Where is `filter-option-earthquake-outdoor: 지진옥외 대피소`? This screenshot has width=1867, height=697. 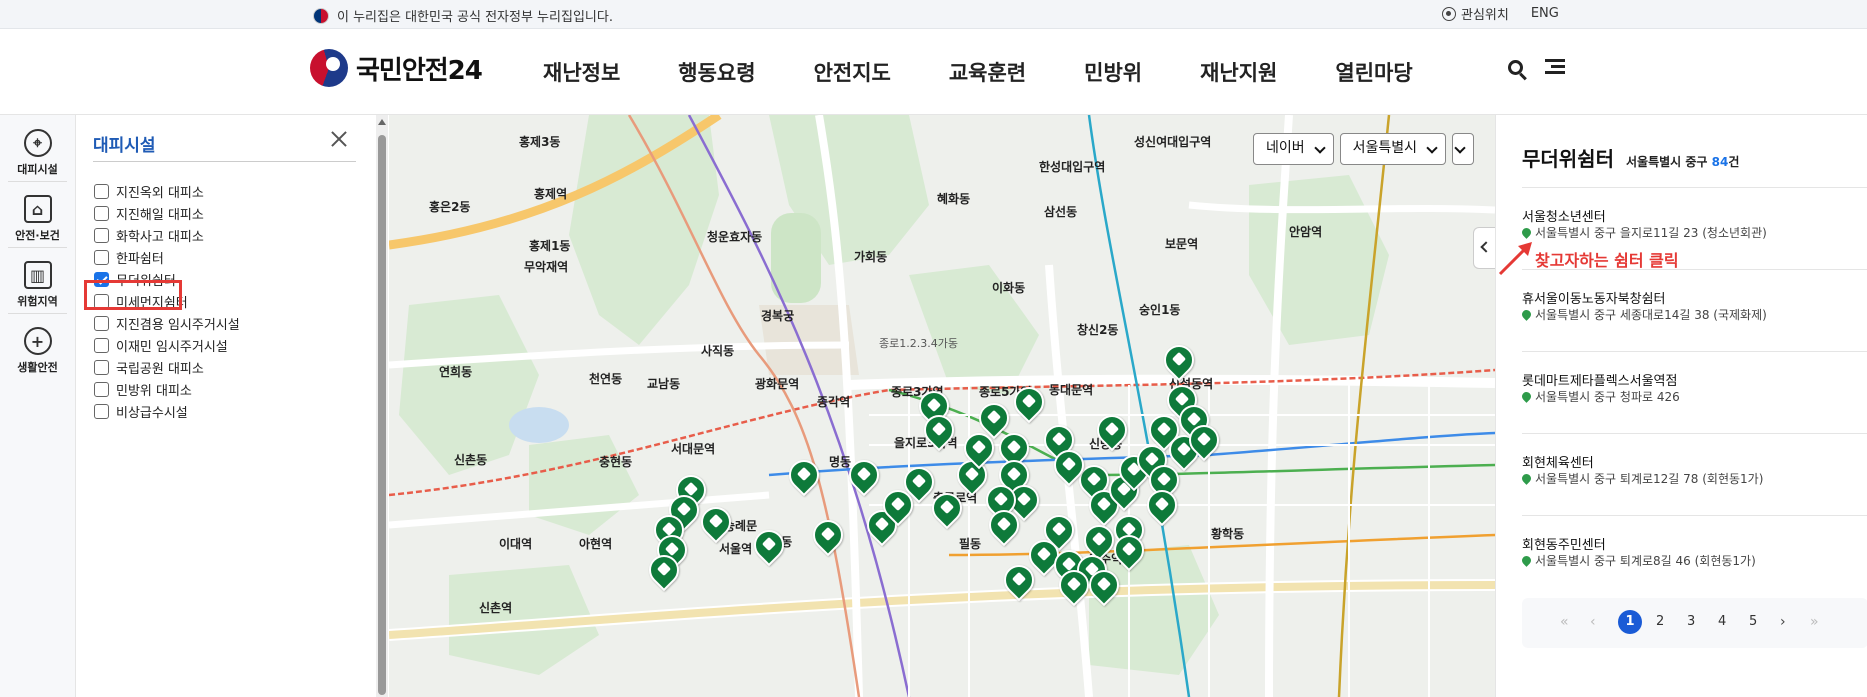 filter-option-earthquake-outdoor: 지진옥외 대피소 is located at coordinates (149, 191).